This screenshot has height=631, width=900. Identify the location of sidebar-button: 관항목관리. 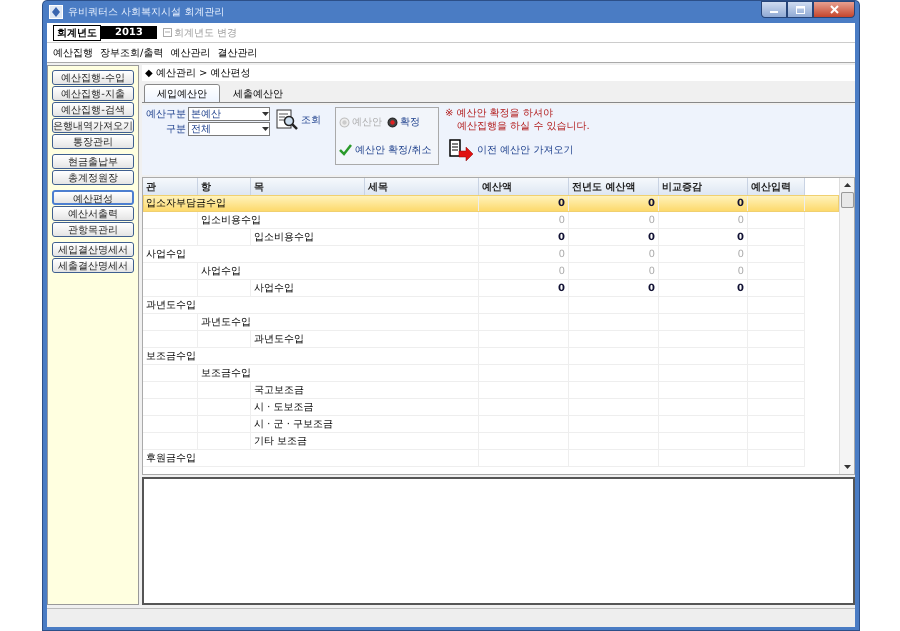
(93, 229).